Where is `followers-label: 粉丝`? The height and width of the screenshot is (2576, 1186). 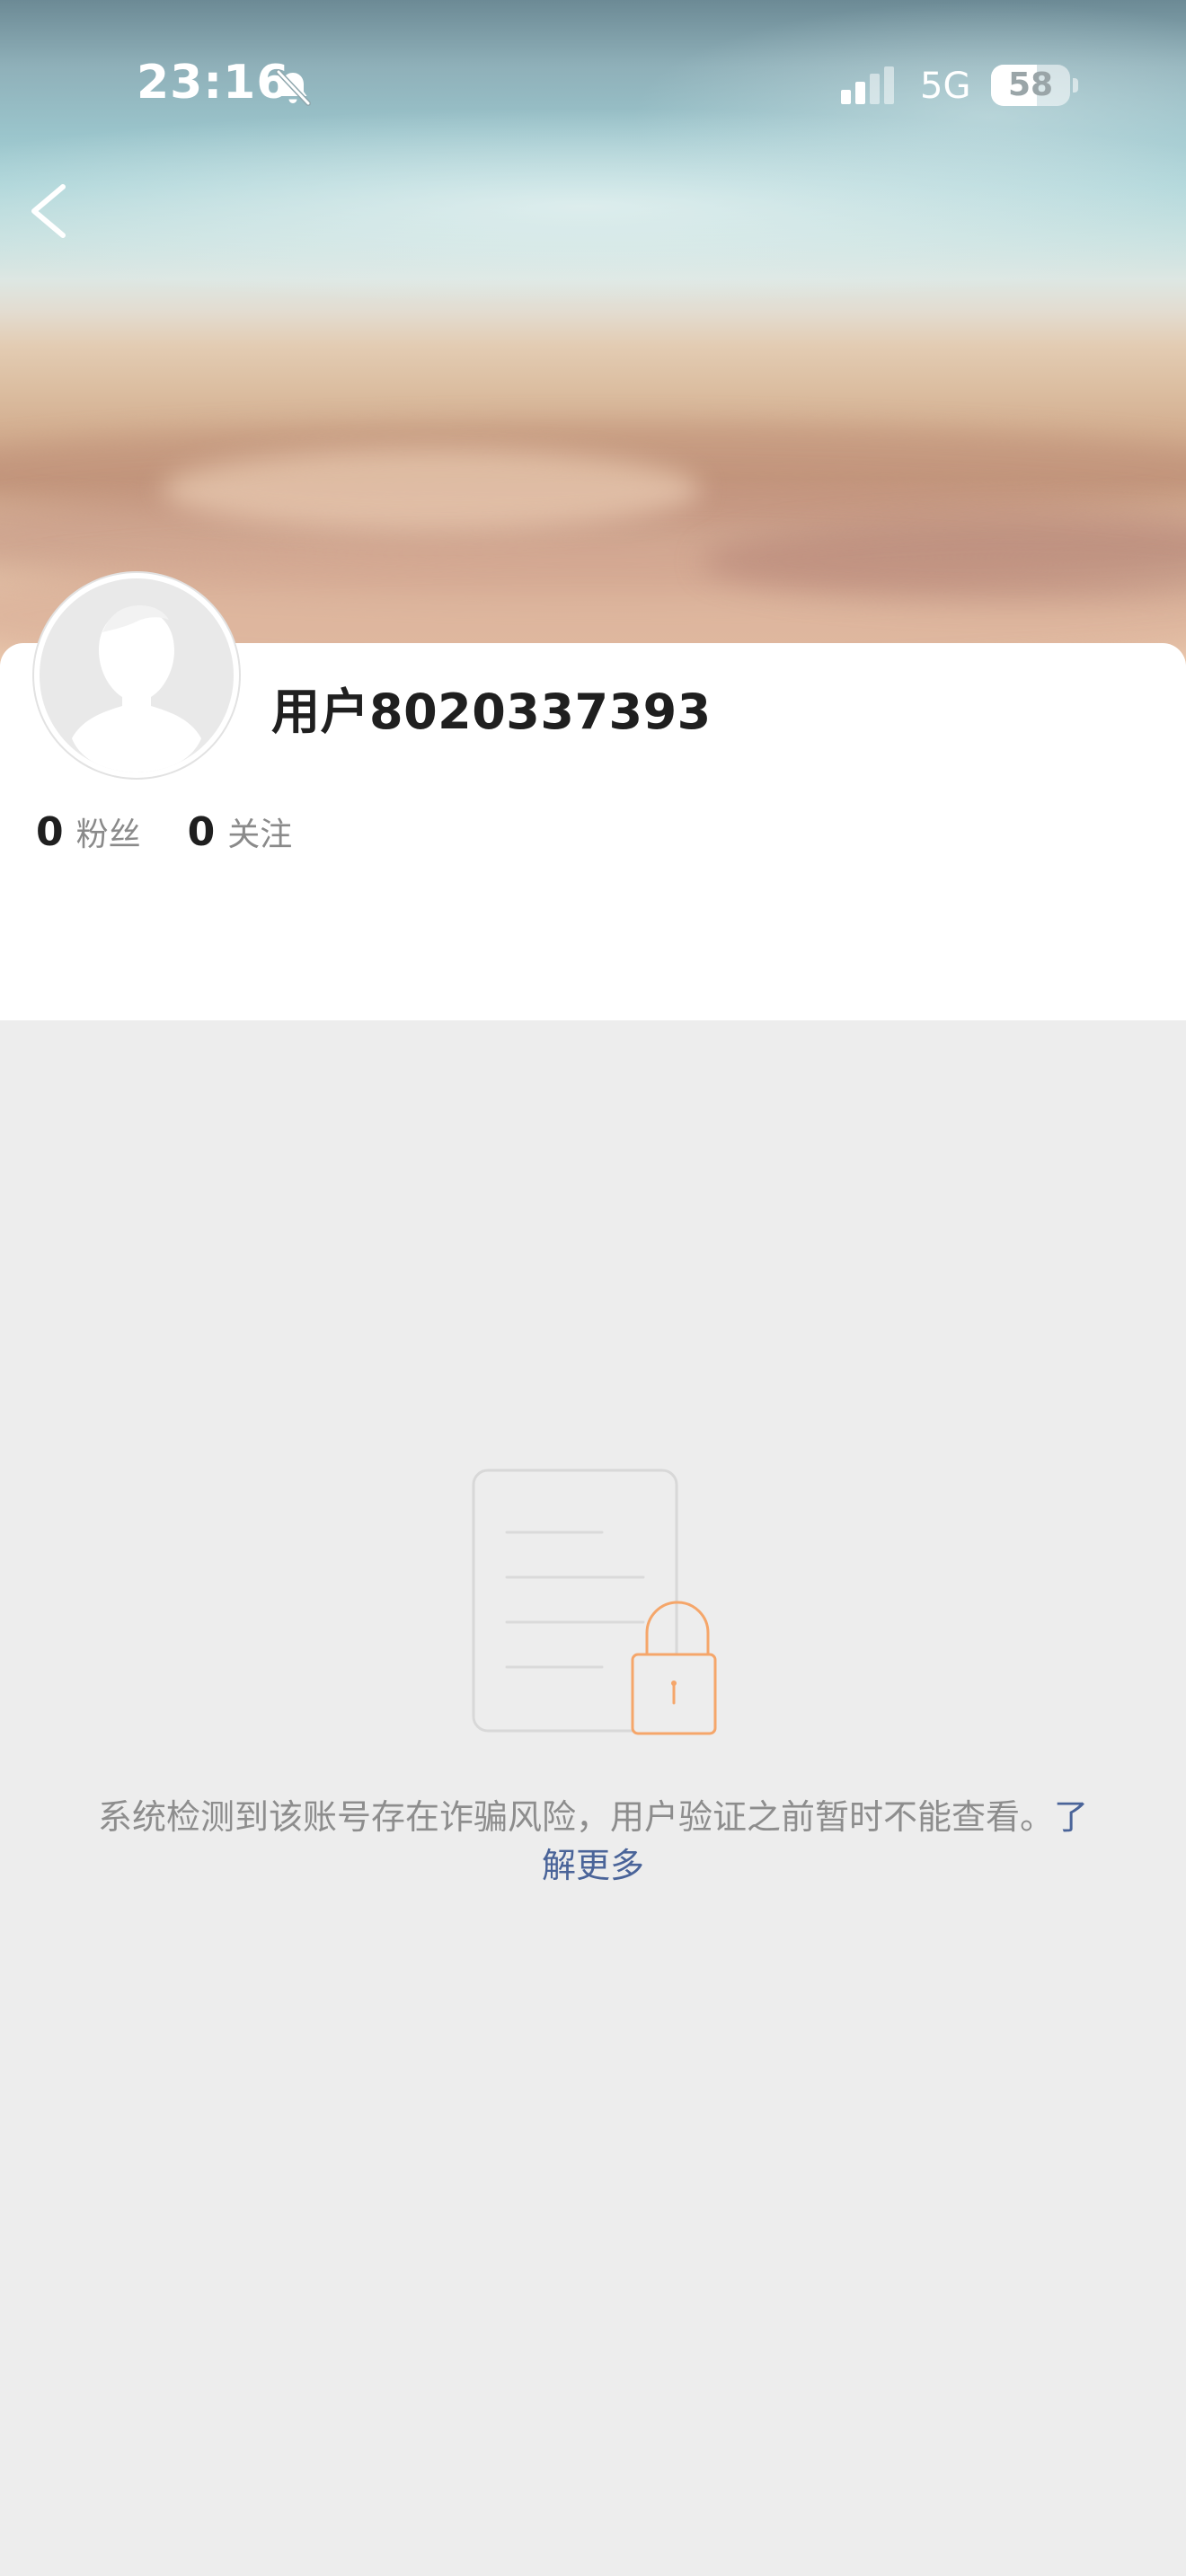 followers-label: 粉丝 is located at coordinates (108, 834).